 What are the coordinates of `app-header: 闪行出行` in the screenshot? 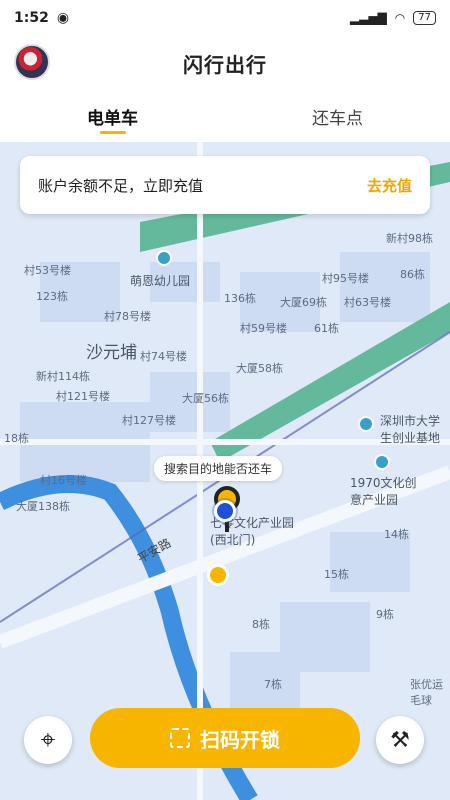 It's located at (225, 63).